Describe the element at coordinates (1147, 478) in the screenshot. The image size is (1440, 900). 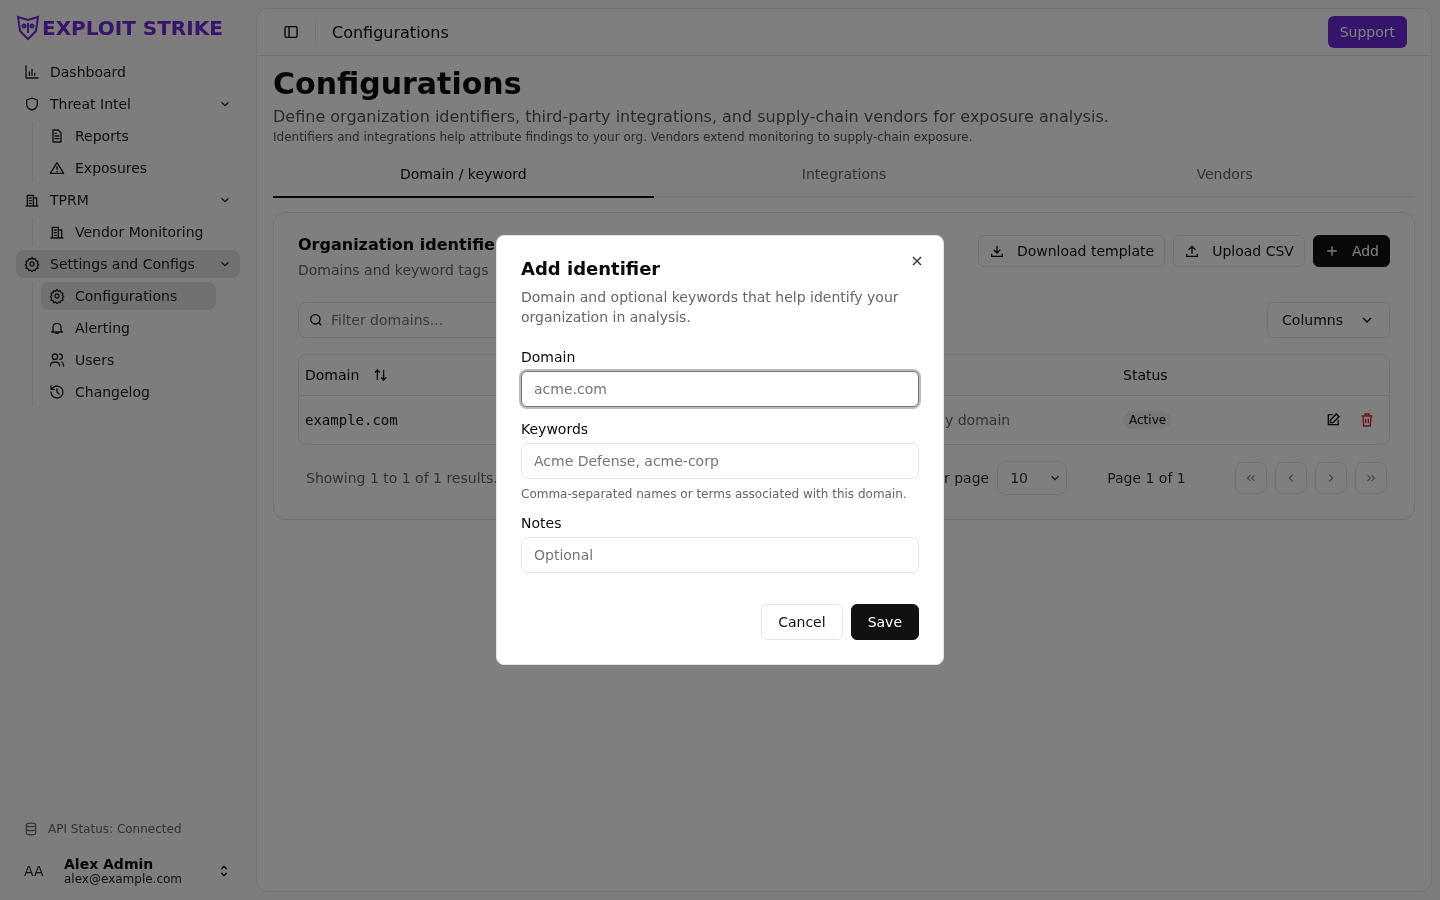
I see `page-indicator: Page 1 of 1` at that location.